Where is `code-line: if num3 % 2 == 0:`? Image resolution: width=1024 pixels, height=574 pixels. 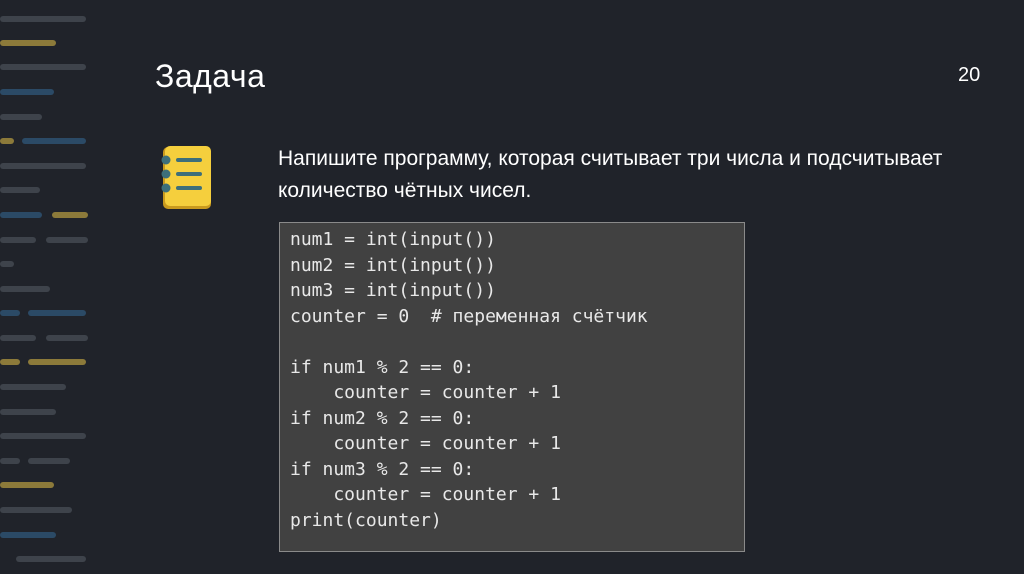 code-line: if num3 % 2 == 0: is located at coordinates (382, 469).